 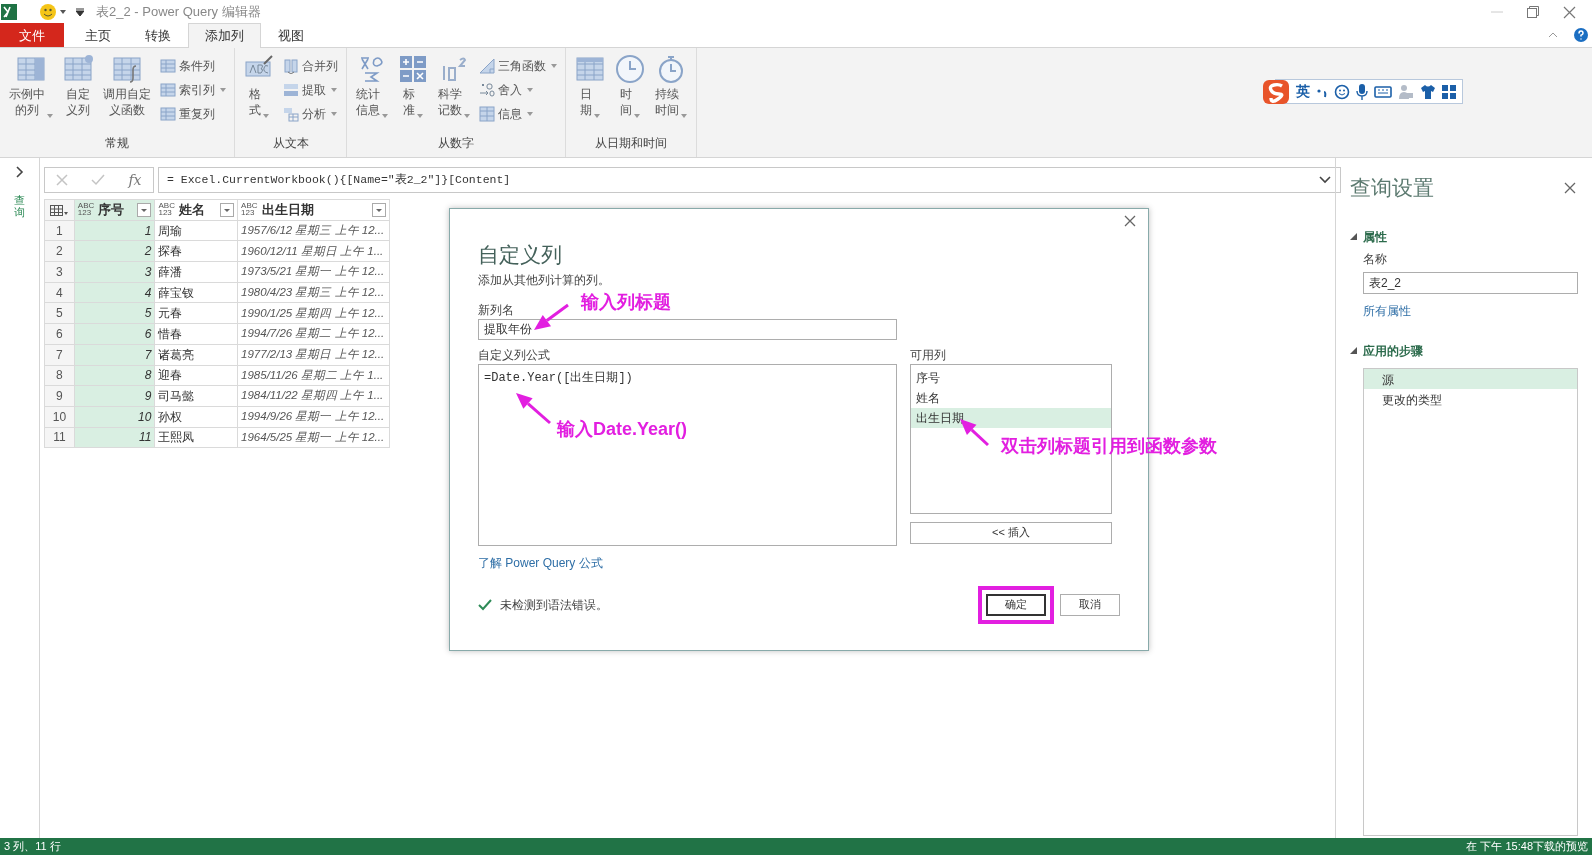 What do you see at coordinates (533, 409) in the screenshot?
I see `arrow` at bounding box center [533, 409].